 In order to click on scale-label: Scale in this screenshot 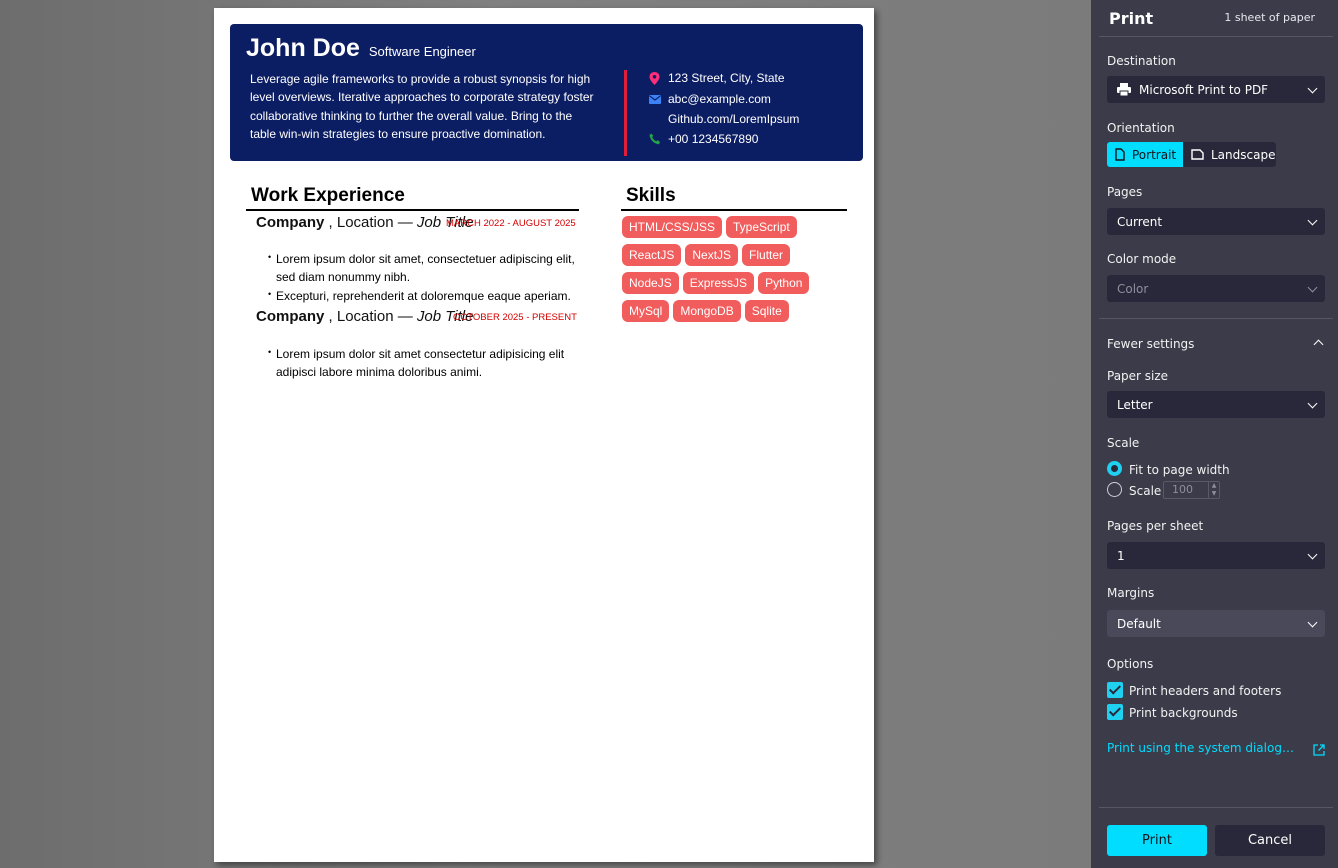, I will do `click(1123, 443)`.